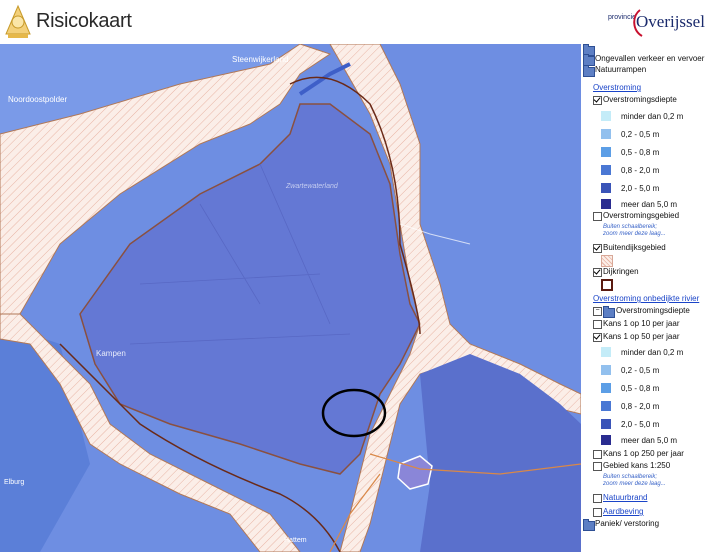 This screenshot has height=552, width=707. What do you see at coordinates (111, 353) in the screenshot?
I see `label-kampen: Kampen` at bounding box center [111, 353].